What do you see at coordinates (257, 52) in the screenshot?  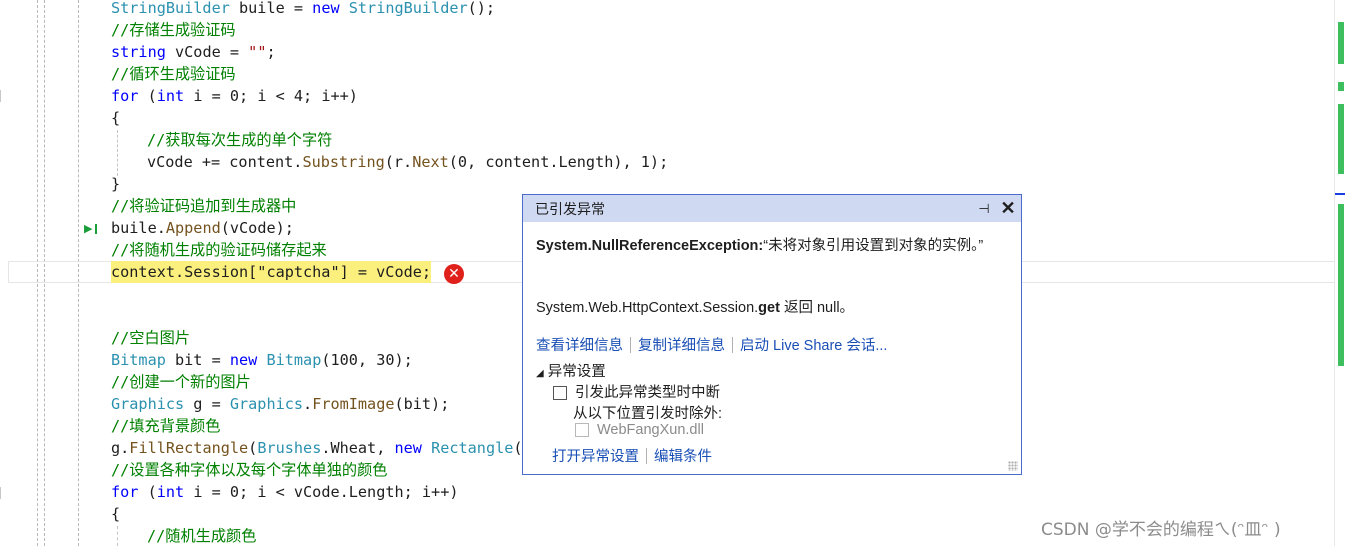 I see `token: ""` at bounding box center [257, 52].